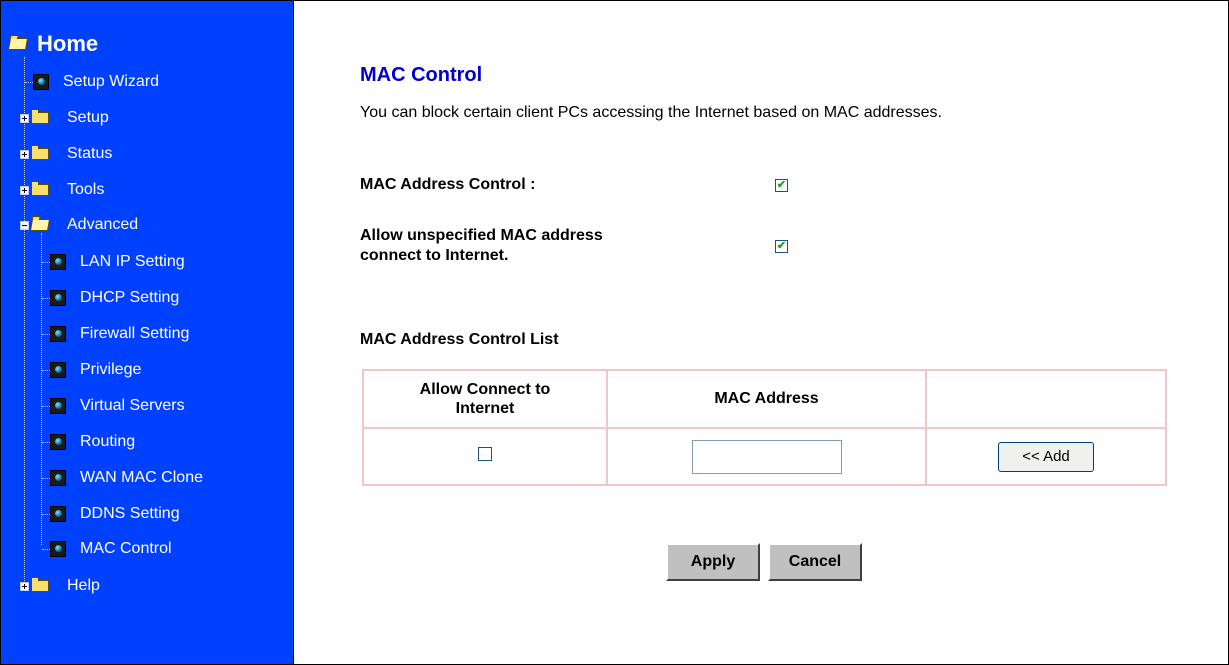 The width and height of the screenshot is (1229, 665). I want to click on sidebar-item-virtual-servers: Virtual Servers, so click(113, 406).